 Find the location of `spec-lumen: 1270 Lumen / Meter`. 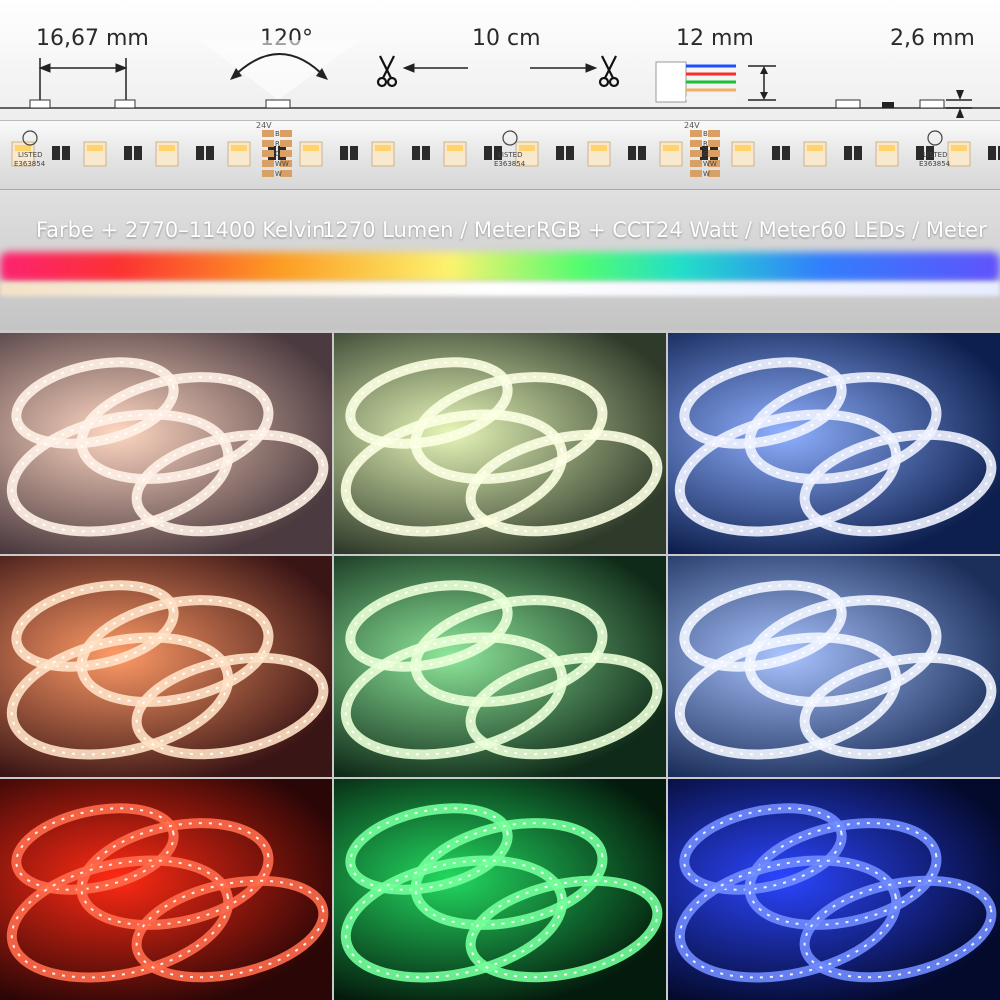

spec-lumen: 1270 Lumen / Meter is located at coordinates (428, 230).